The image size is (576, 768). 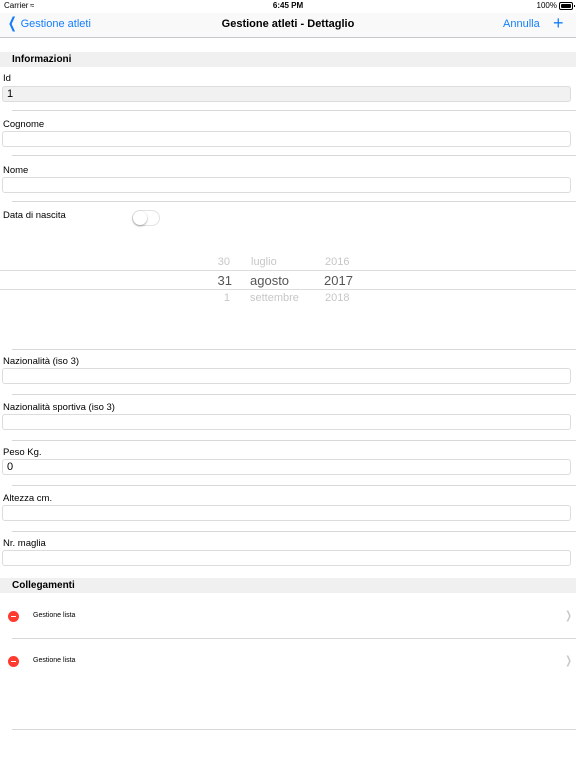 What do you see at coordinates (7, 78) in the screenshot?
I see `id-label: Id` at bounding box center [7, 78].